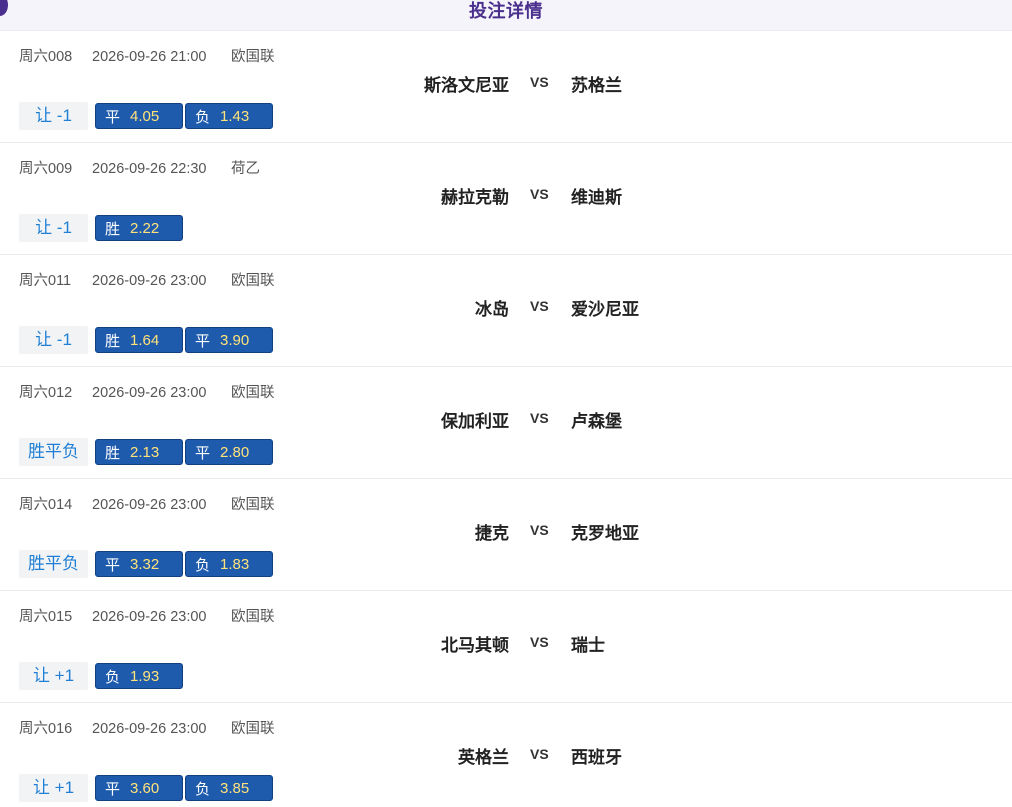 The image size is (1012, 807). I want to click on bet-selection-row: 让 +1 平 3.60 负 3.85, so click(147, 788).